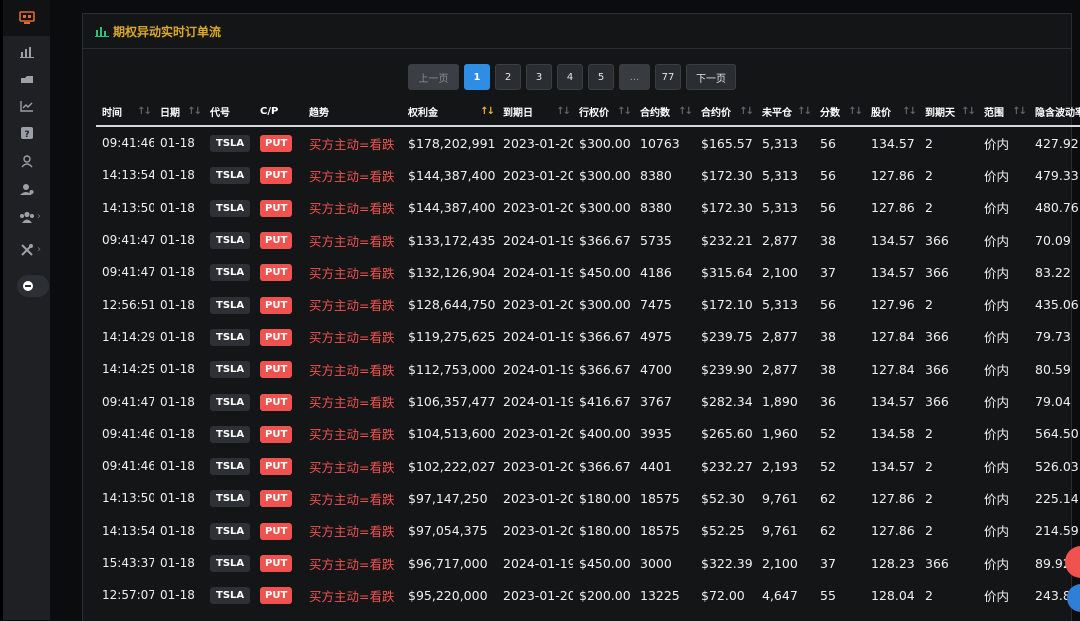 The width and height of the screenshot is (1080, 621). Describe the element at coordinates (448, 563) in the screenshot. I see `cell-value: $96,717,000` at that location.